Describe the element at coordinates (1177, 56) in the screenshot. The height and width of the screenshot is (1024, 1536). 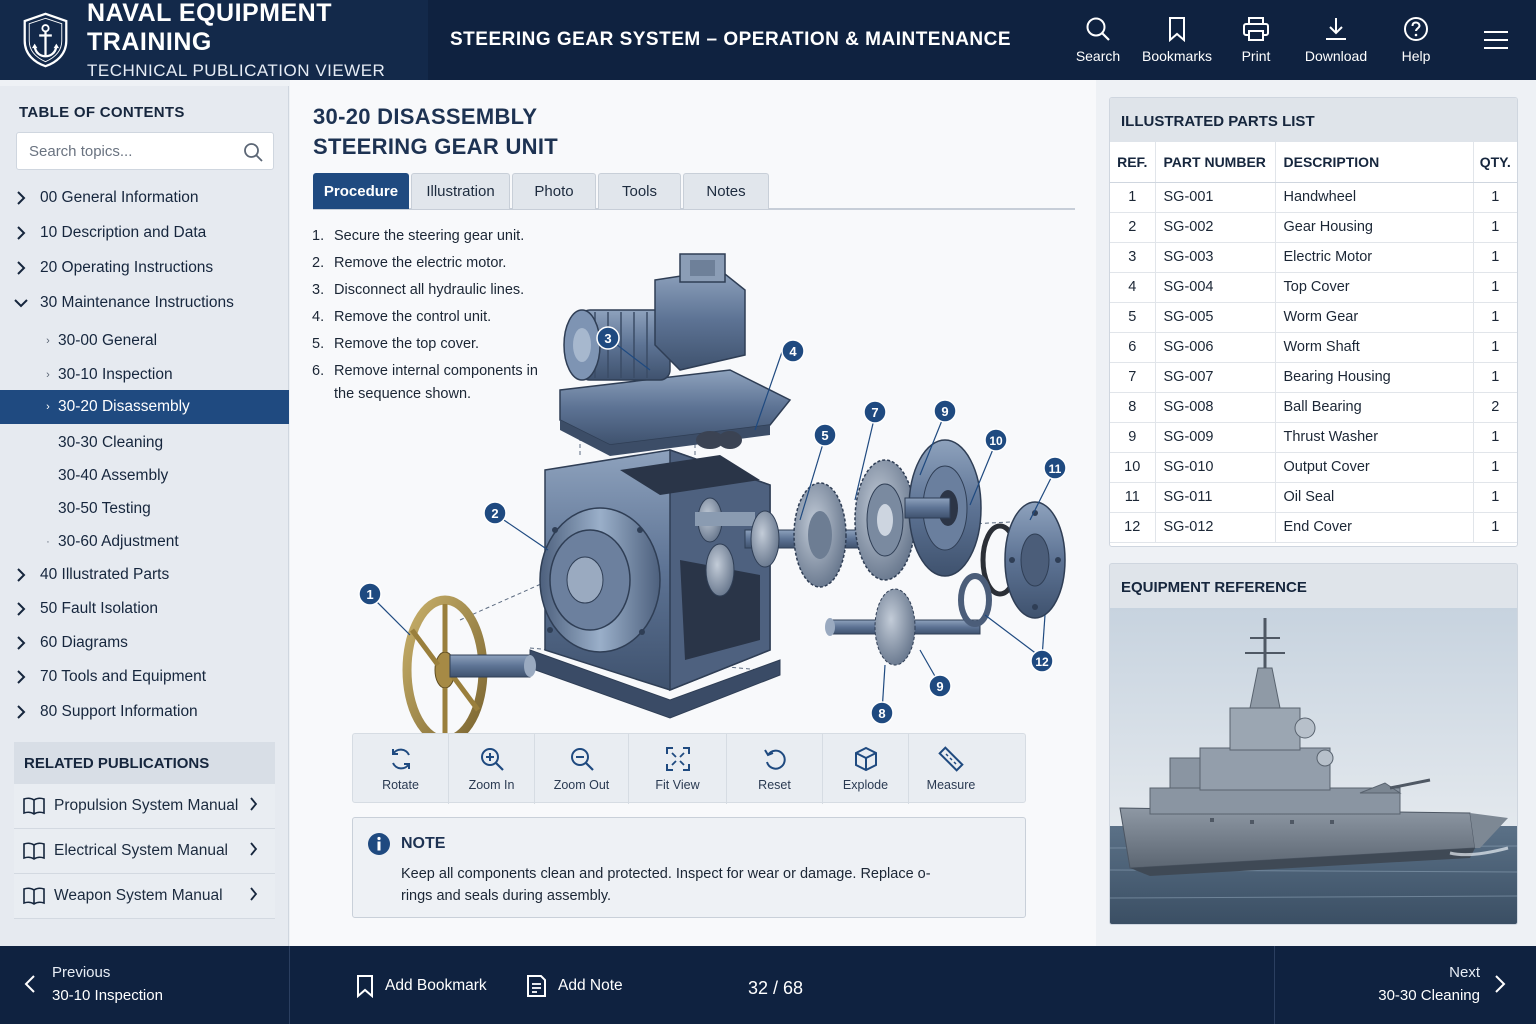
I see `bookmarks-button-label: Bookmarks` at that location.